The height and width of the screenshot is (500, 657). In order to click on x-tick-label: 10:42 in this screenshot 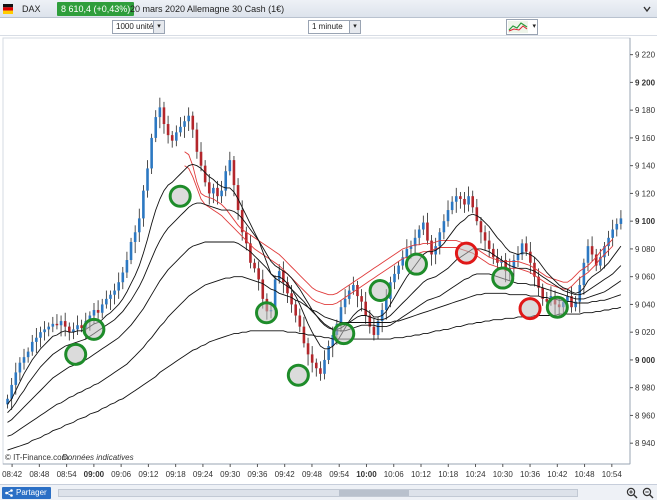, I will do `click(557, 474)`.